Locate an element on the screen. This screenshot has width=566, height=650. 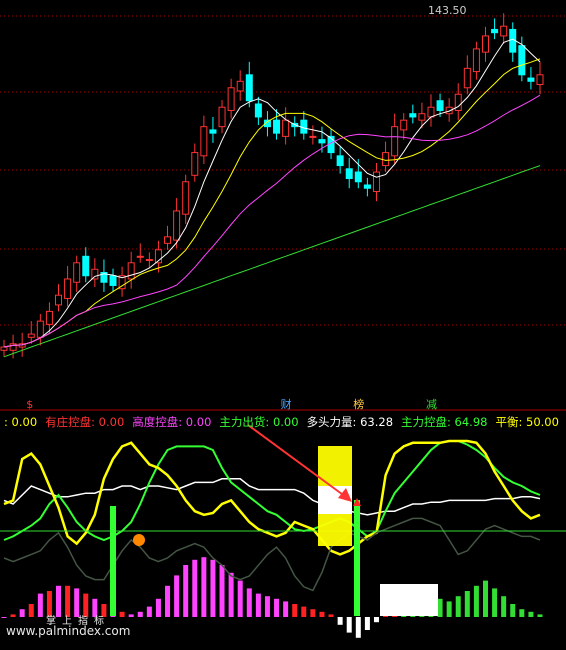
signal-badge: 榜 is located at coordinates (359, 404).